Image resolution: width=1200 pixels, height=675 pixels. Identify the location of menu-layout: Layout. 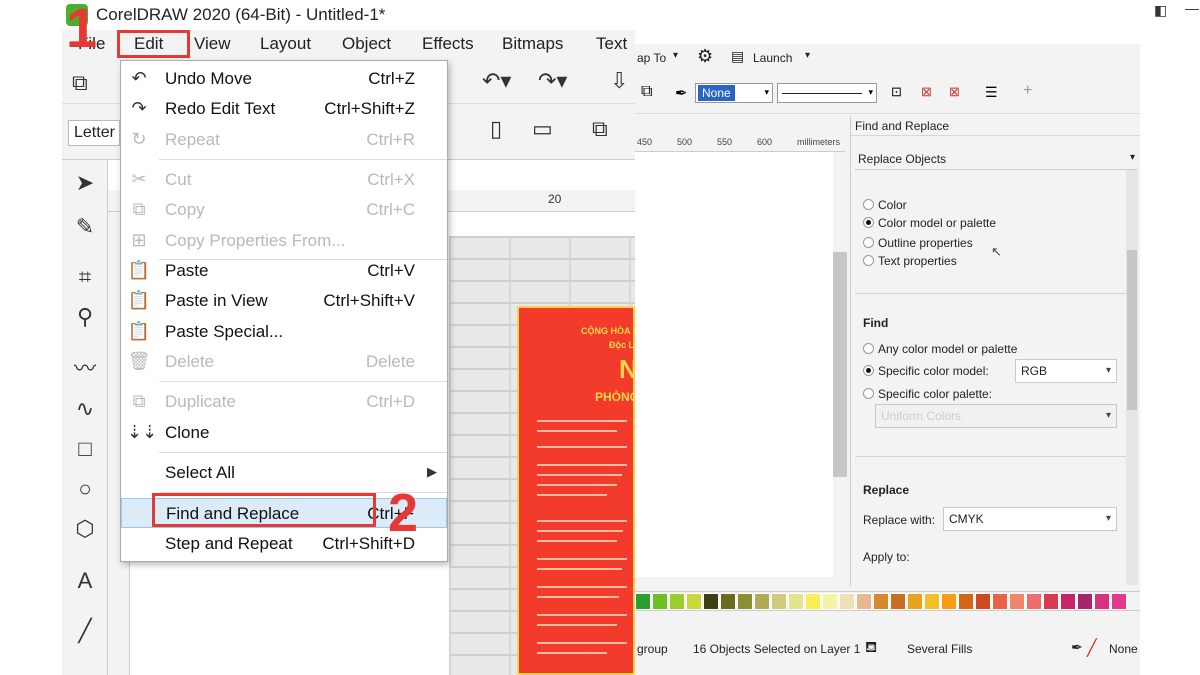
(285, 44).